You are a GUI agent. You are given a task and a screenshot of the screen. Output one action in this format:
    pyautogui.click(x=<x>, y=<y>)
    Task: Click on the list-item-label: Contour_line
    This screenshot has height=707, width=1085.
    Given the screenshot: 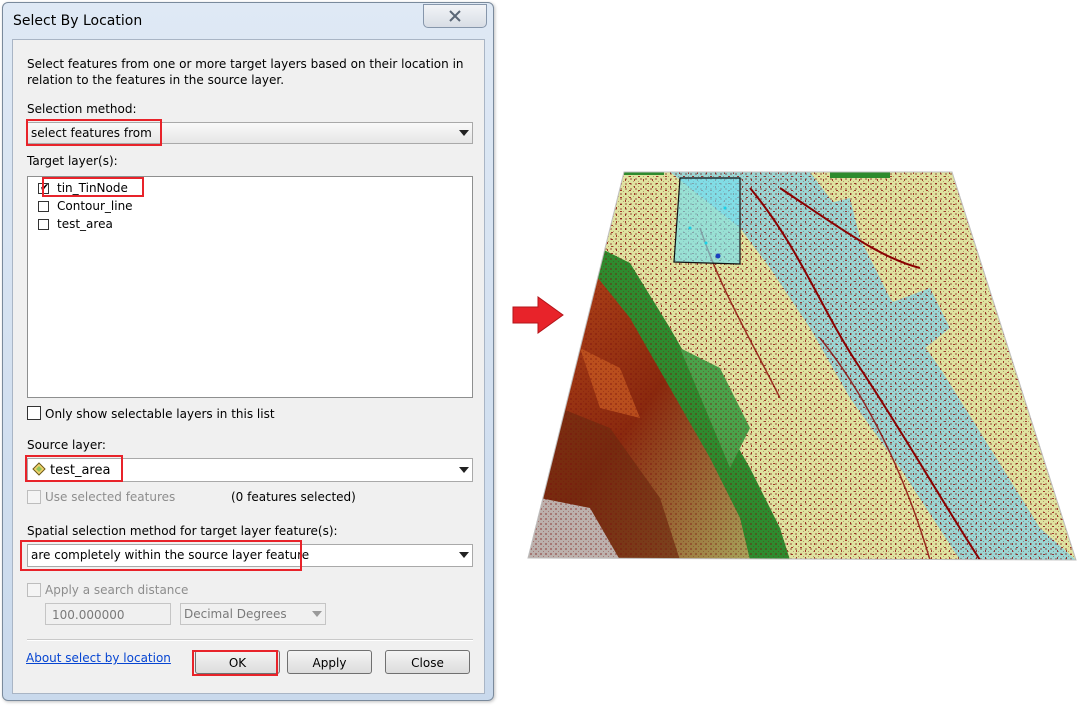 What is the action you would take?
    pyautogui.click(x=95, y=206)
    